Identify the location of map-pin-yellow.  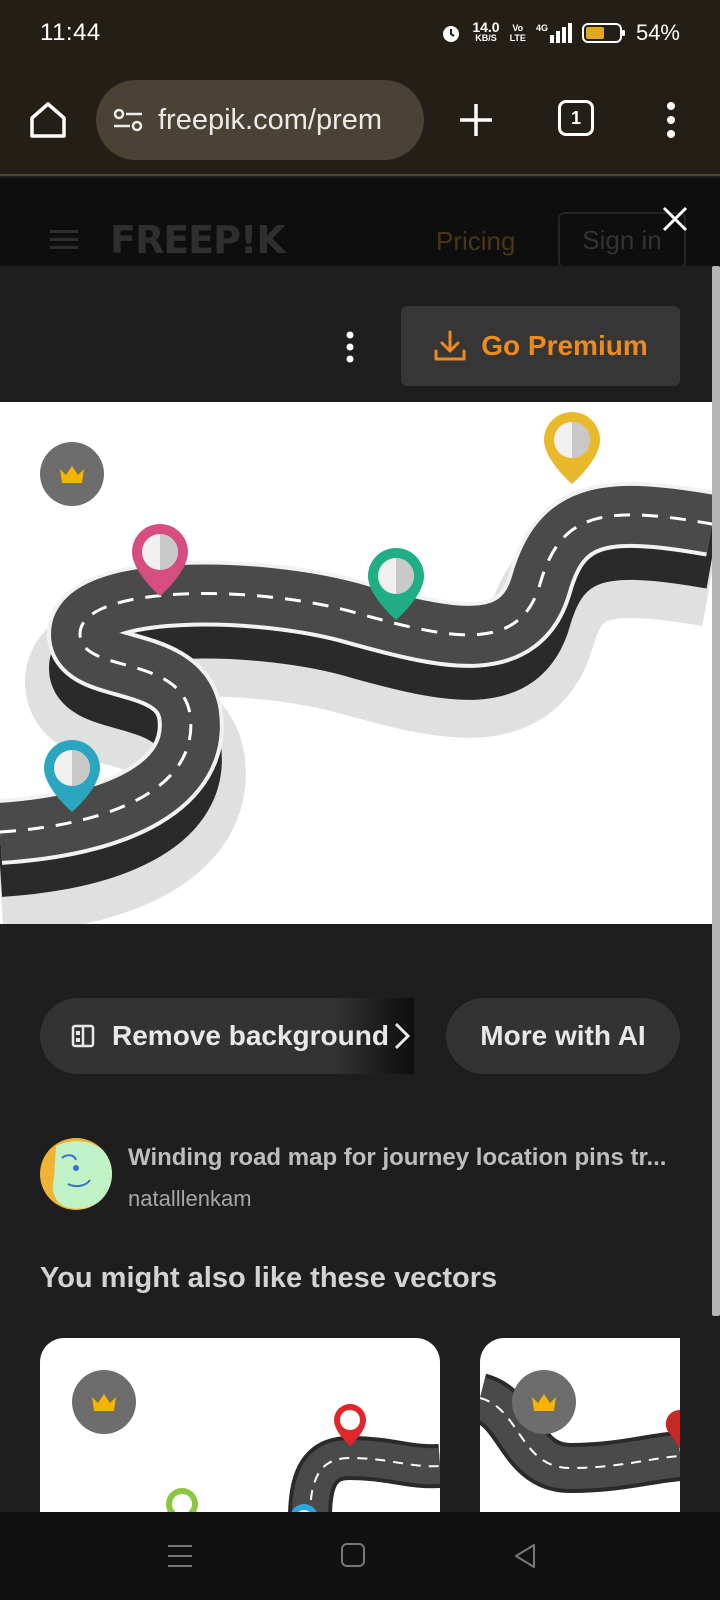
(572, 448).